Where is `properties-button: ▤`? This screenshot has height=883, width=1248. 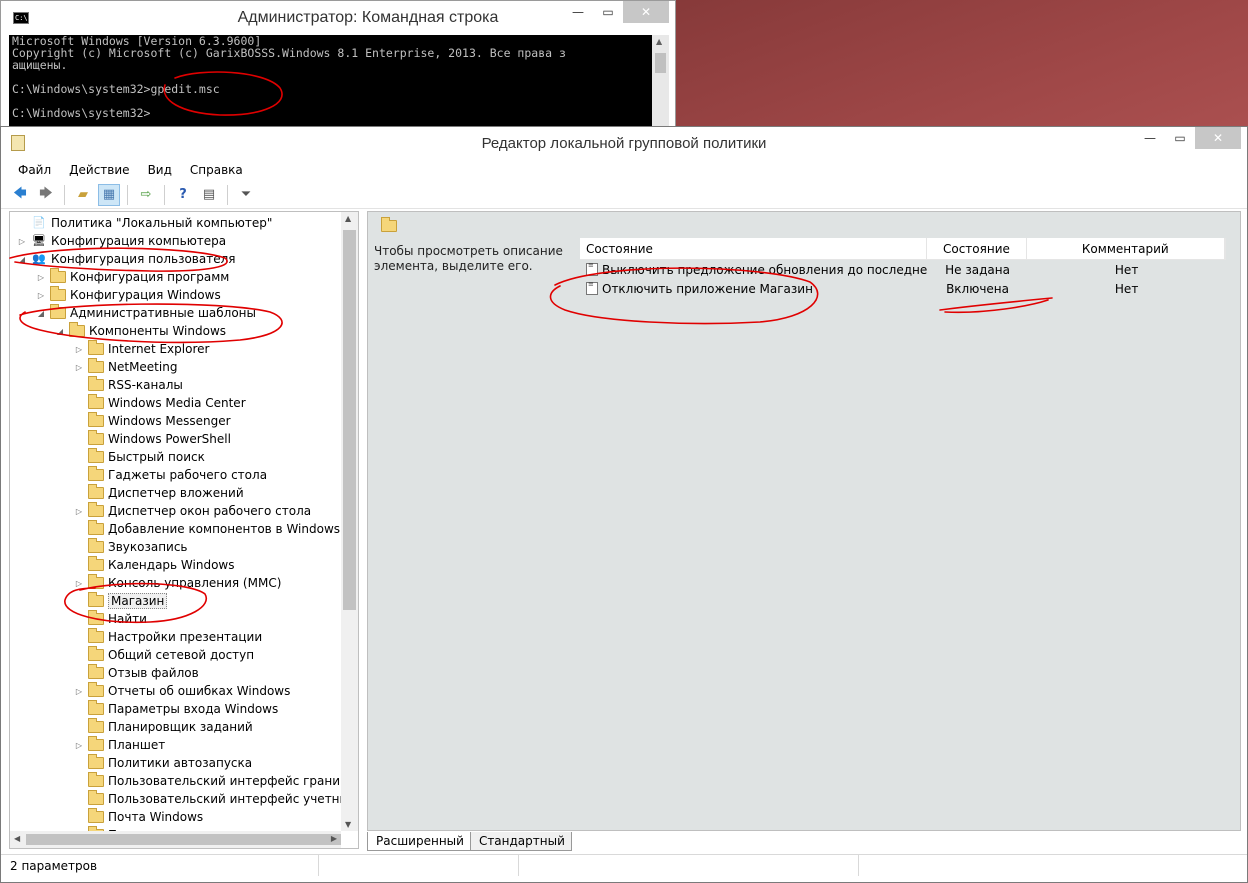
properties-button: ▤ is located at coordinates (209, 195).